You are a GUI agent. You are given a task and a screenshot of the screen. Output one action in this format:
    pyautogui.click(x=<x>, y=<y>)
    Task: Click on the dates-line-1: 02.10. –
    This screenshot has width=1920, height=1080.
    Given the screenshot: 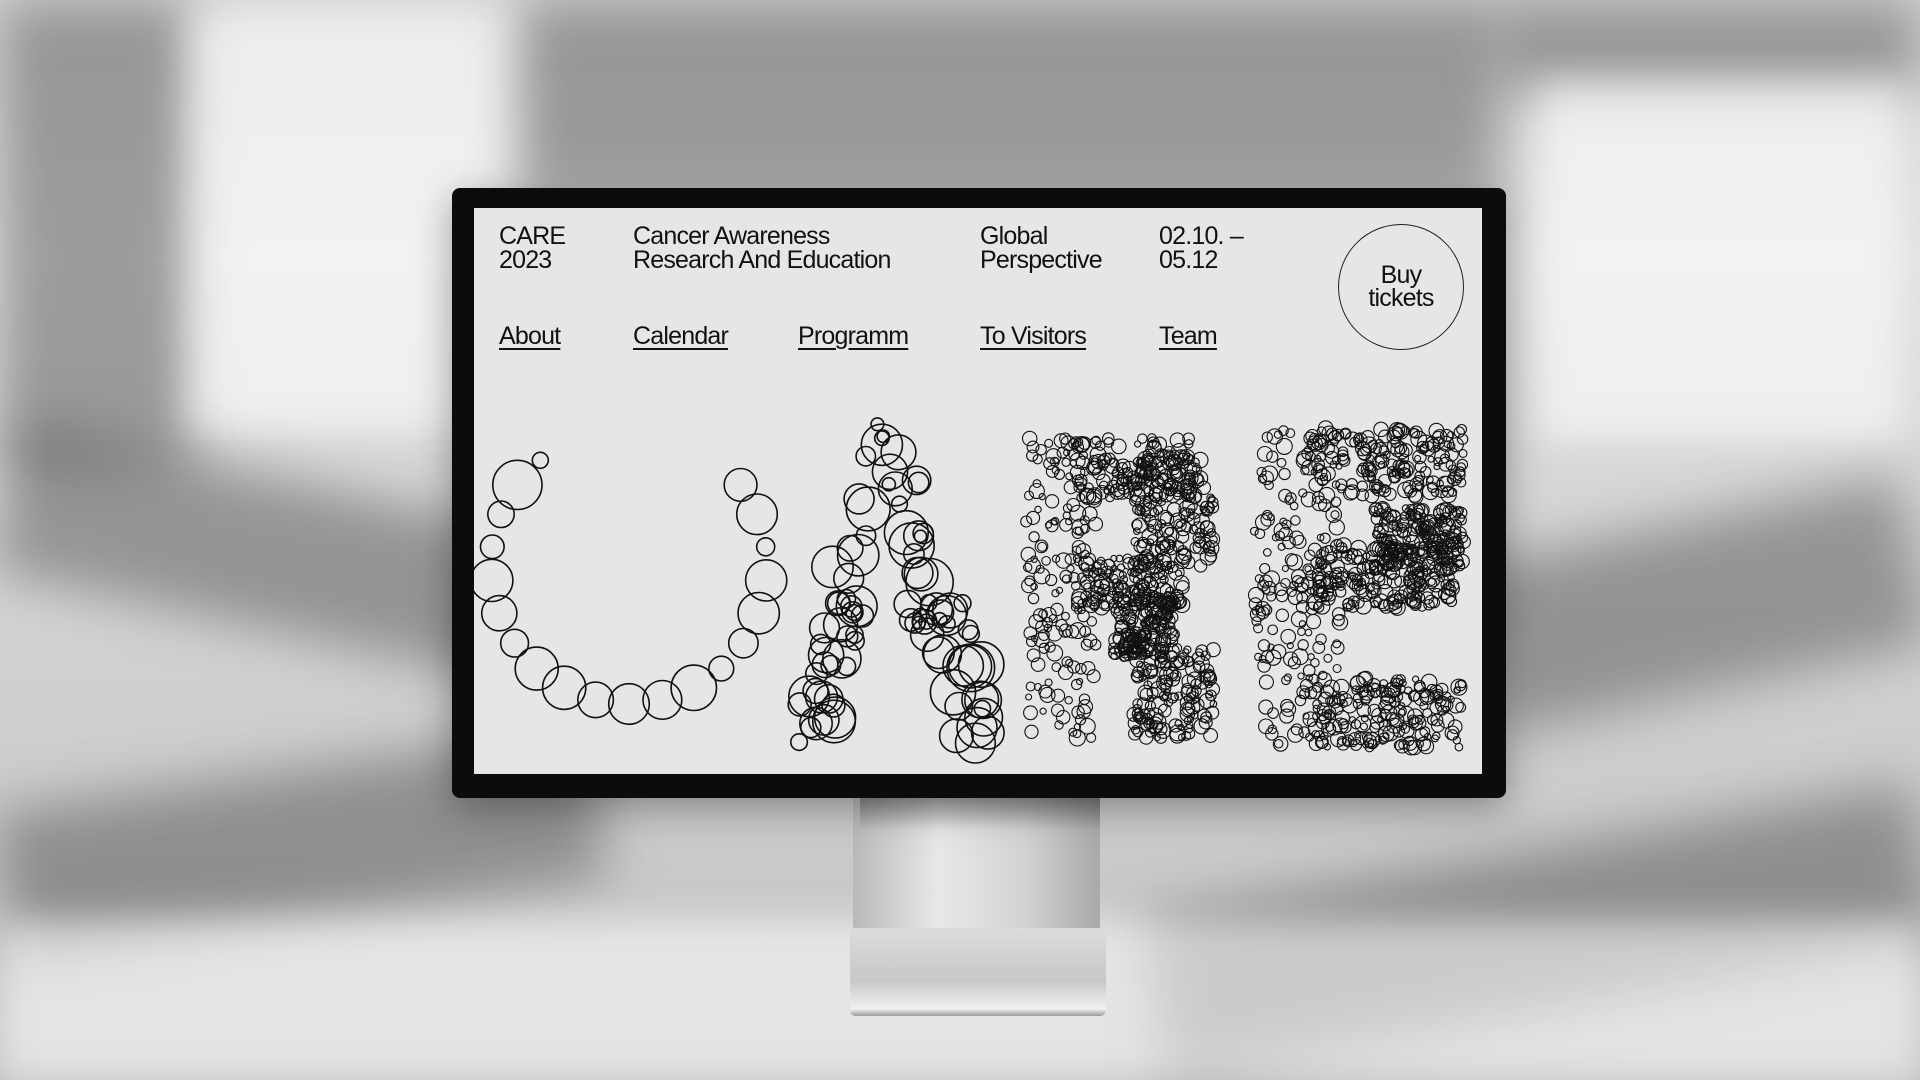 What is the action you would take?
    pyautogui.click(x=1201, y=236)
    